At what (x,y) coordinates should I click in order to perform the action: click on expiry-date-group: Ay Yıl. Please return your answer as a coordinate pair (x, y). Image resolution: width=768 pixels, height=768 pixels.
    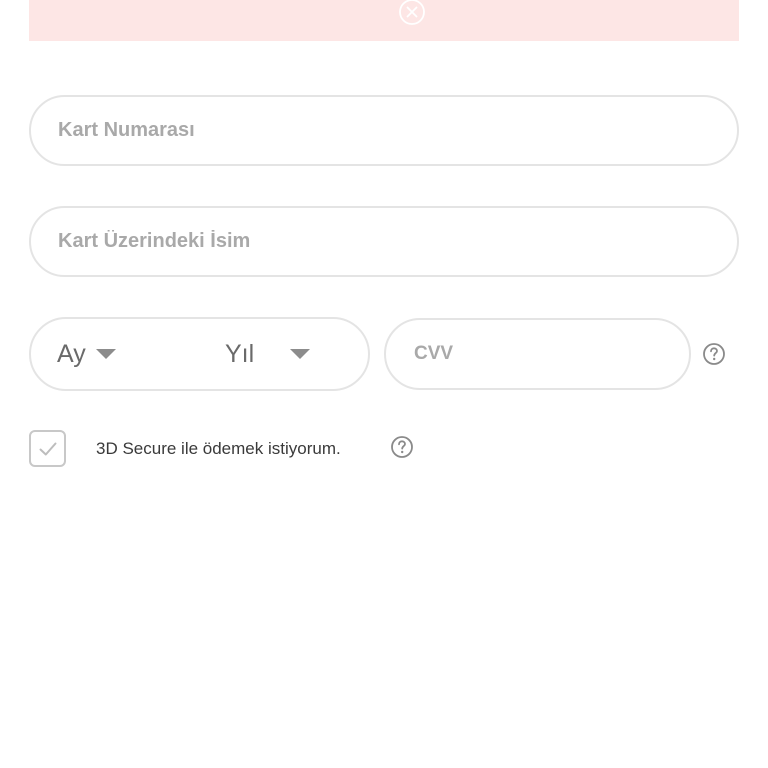
    Looking at the image, I should click on (199, 354).